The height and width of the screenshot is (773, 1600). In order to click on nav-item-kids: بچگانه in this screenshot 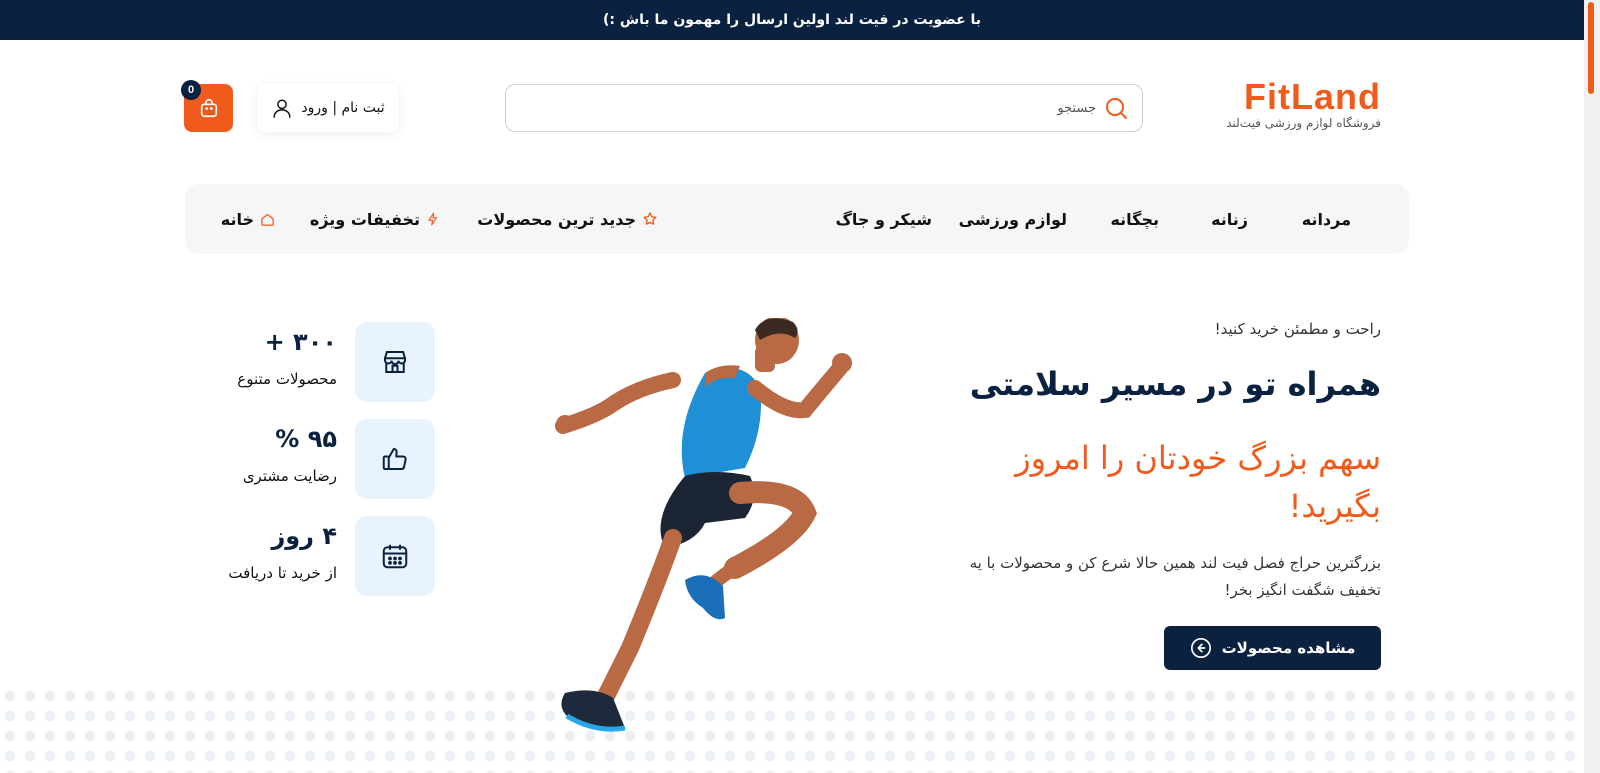, I will do `click(1134, 219)`.